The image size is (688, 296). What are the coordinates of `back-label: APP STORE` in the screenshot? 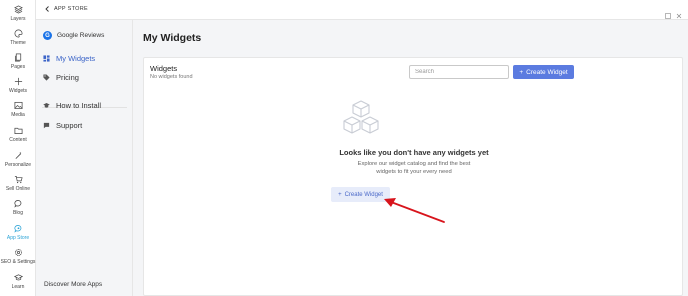 It's located at (71, 9).